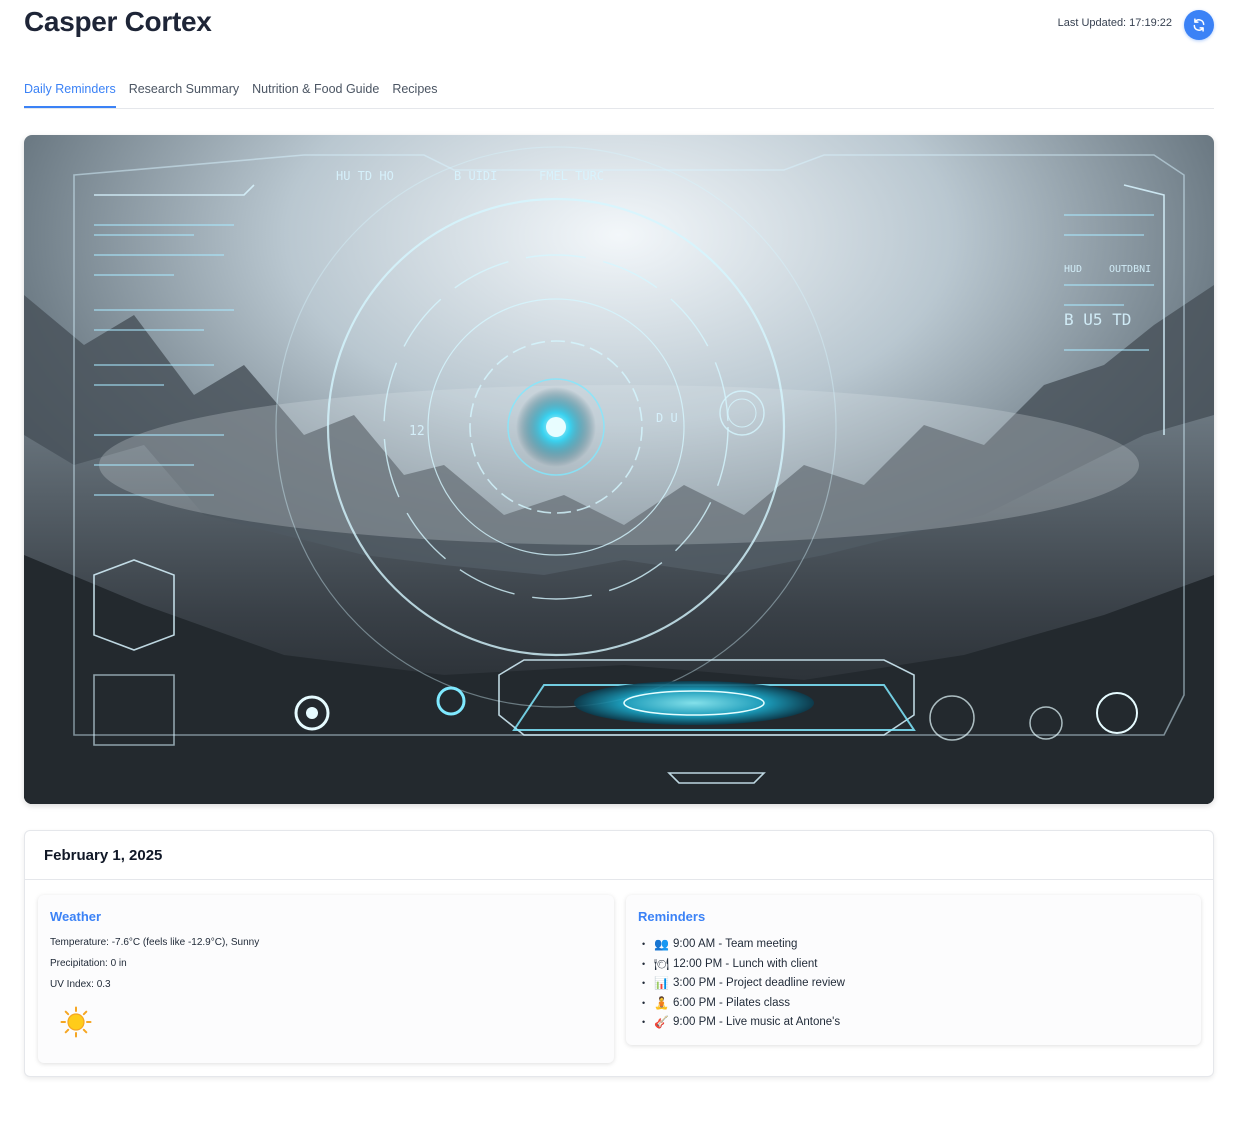  I want to click on sun-icon, so click(76, 1022).